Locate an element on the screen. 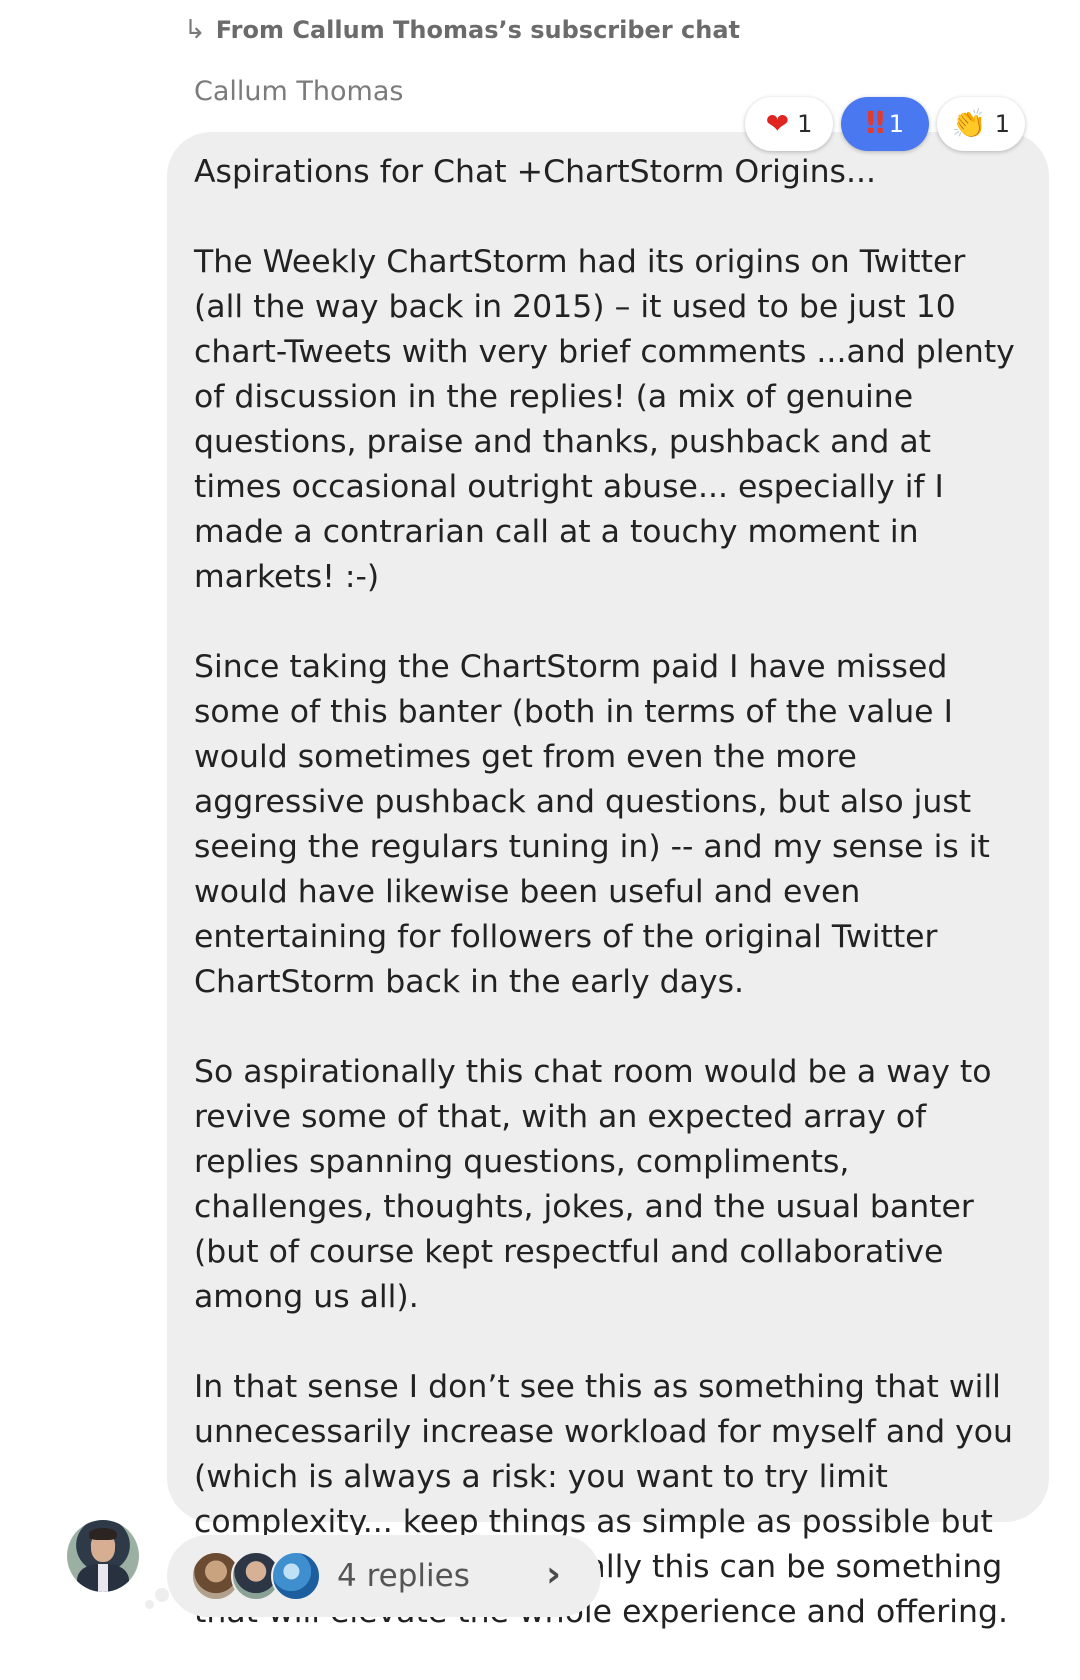  heart-icon: ❤ is located at coordinates (777, 123).